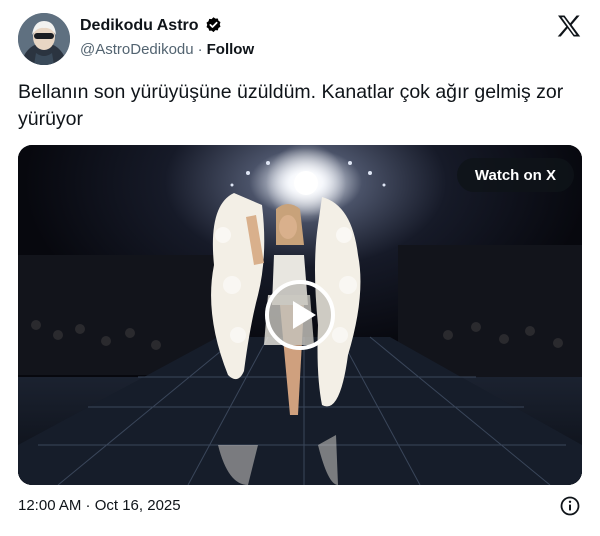 This screenshot has width=600, height=536. I want to click on avatar-image, so click(44, 39).